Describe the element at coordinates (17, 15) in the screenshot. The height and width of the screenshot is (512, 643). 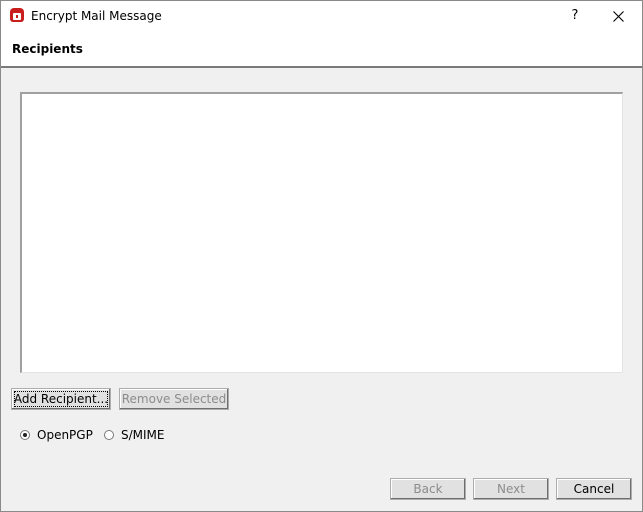
I see `app-icon` at that location.